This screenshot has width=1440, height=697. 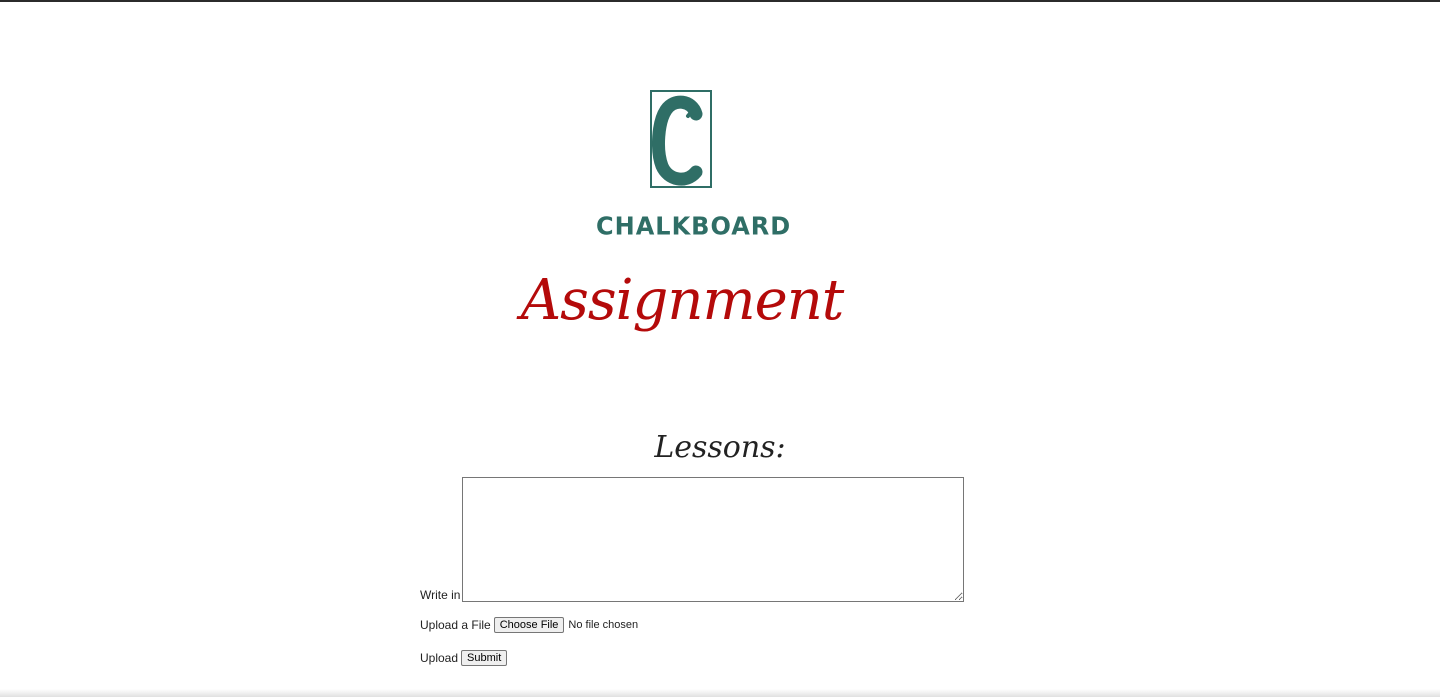 I want to click on window-bottom-shadow, so click(x=720, y=693).